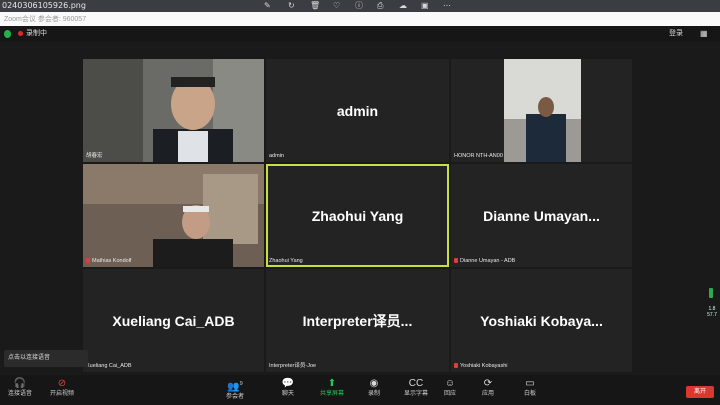 The width and height of the screenshot is (720, 405). I want to click on apps-icon: ⟳, so click(488, 383).